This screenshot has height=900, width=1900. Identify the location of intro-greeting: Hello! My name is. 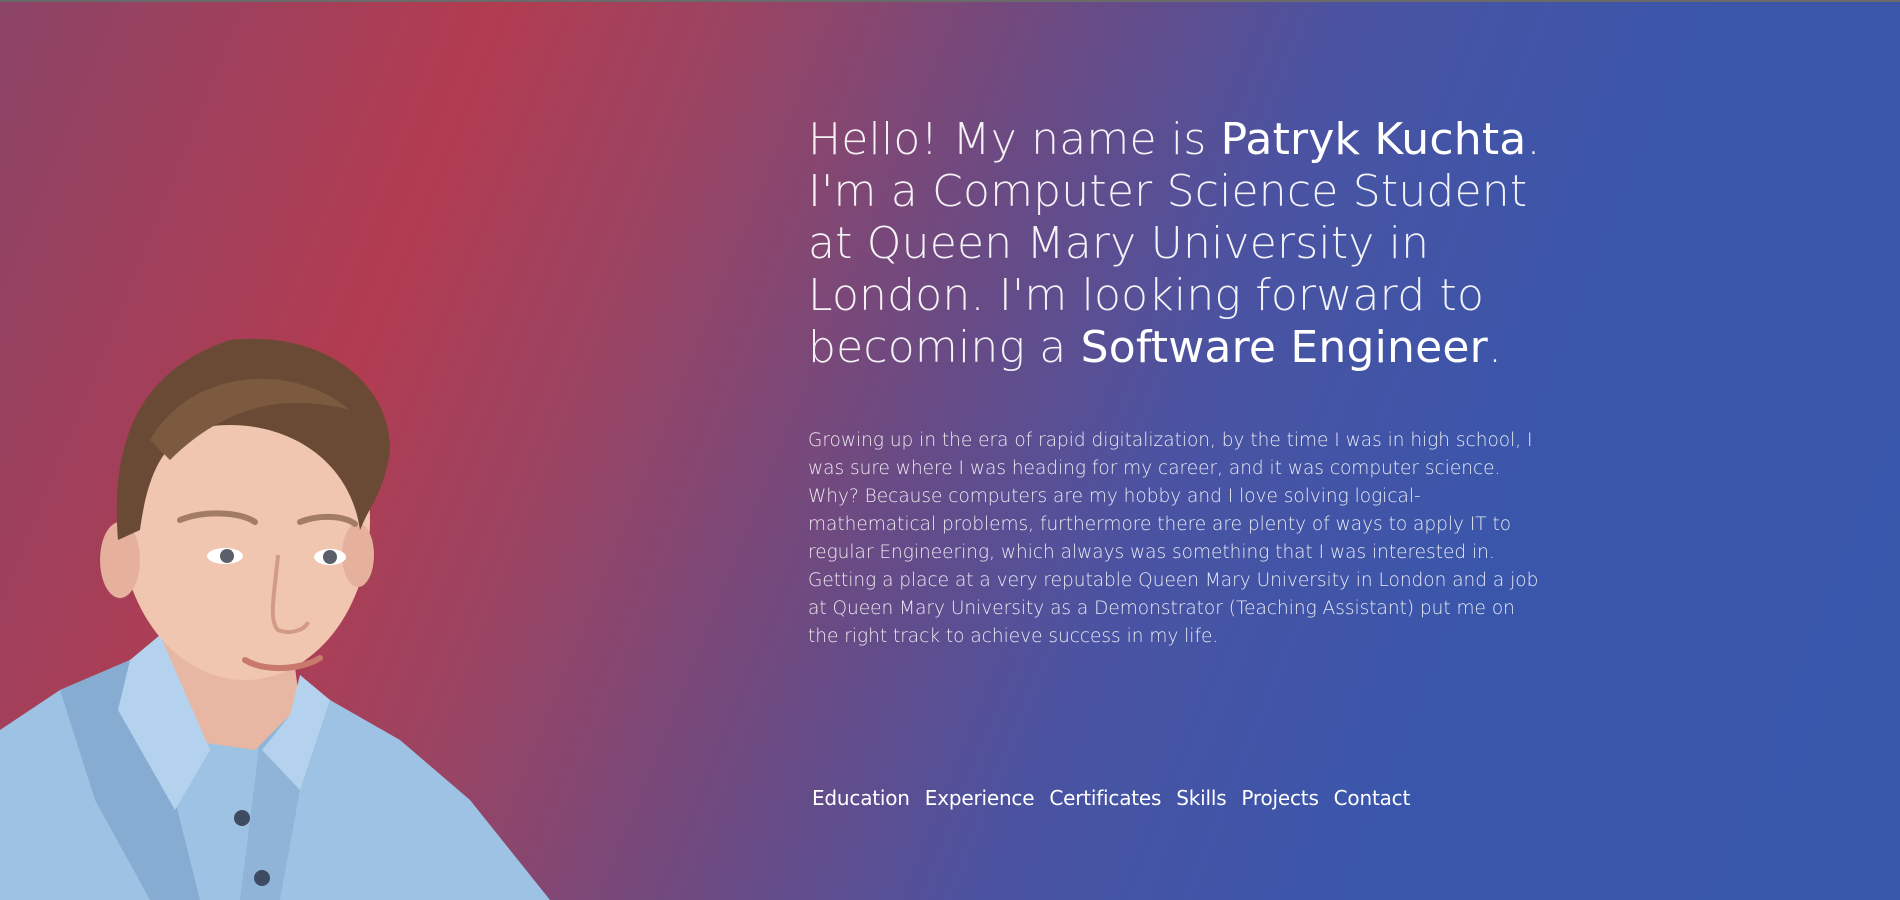
(1014, 139).